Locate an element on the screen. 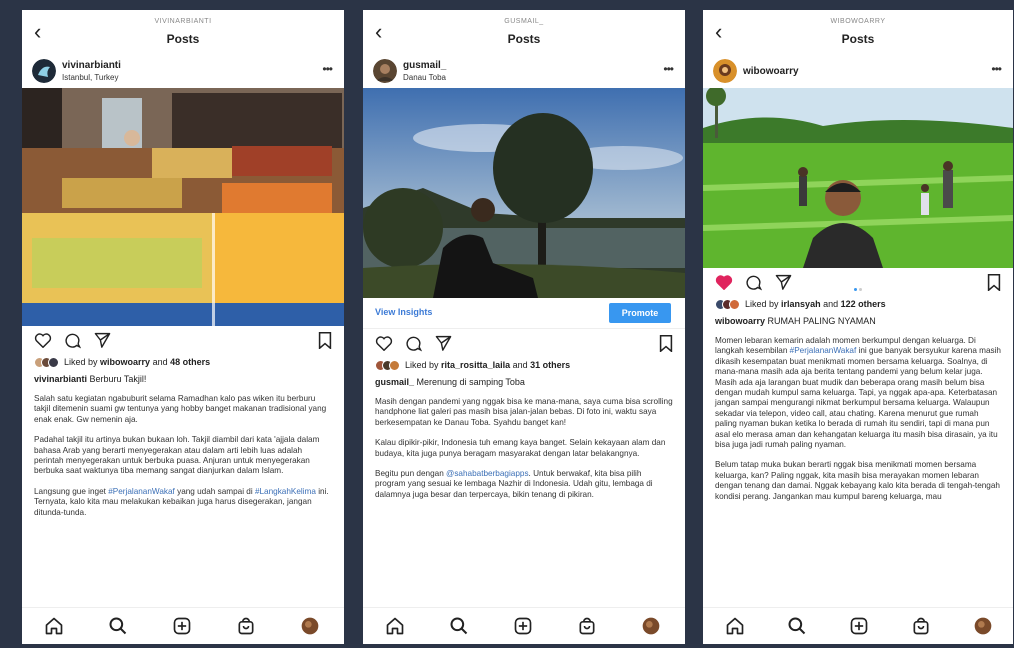  post-header: gusmail_ Danau Toba ••• is located at coordinates (524, 71).